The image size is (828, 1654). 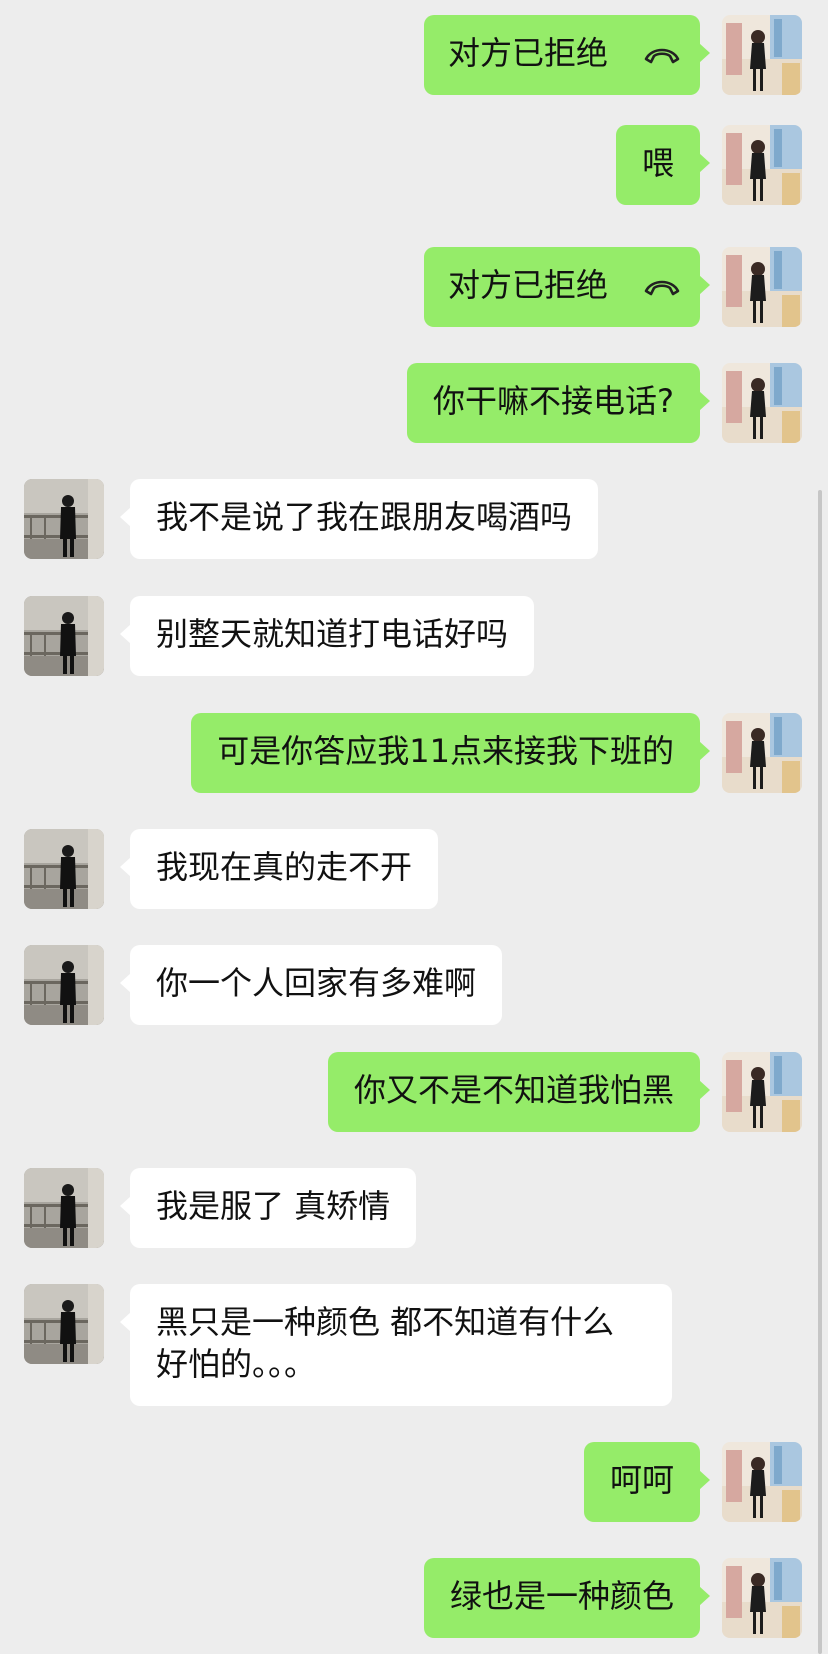 What do you see at coordinates (561, 1596) in the screenshot?
I see `message-text: 绿也是一种颜色` at bounding box center [561, 1596].